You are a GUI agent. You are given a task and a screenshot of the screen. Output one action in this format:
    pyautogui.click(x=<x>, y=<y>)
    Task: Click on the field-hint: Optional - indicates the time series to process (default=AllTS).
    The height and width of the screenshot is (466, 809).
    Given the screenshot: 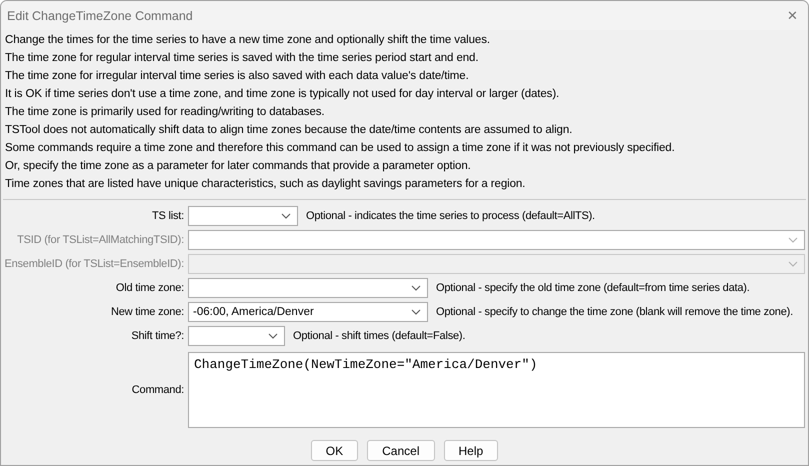 What is the action you would take?
    pyautogui.click(x=450, y=216)
    